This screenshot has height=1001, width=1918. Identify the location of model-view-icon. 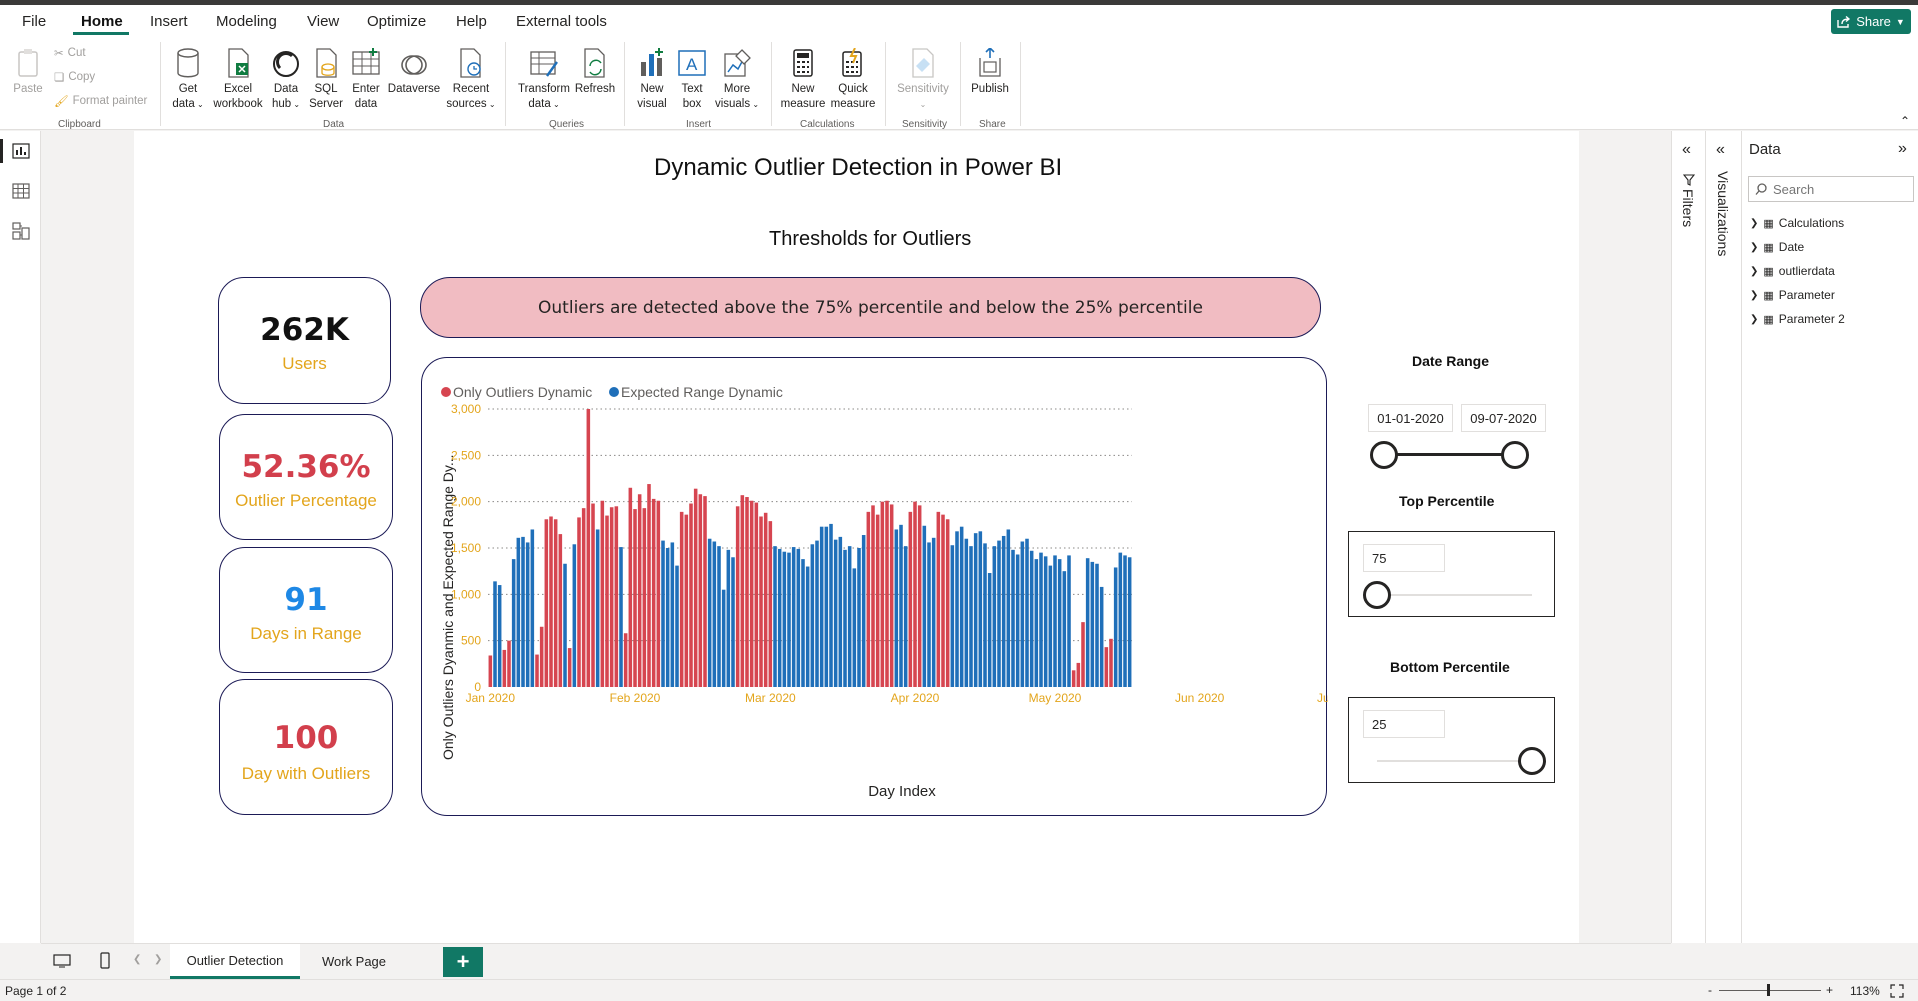
(21, 233).